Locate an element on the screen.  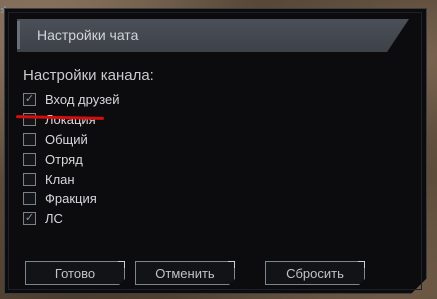
option-clan: Клан is located at coordinates (71, 179).